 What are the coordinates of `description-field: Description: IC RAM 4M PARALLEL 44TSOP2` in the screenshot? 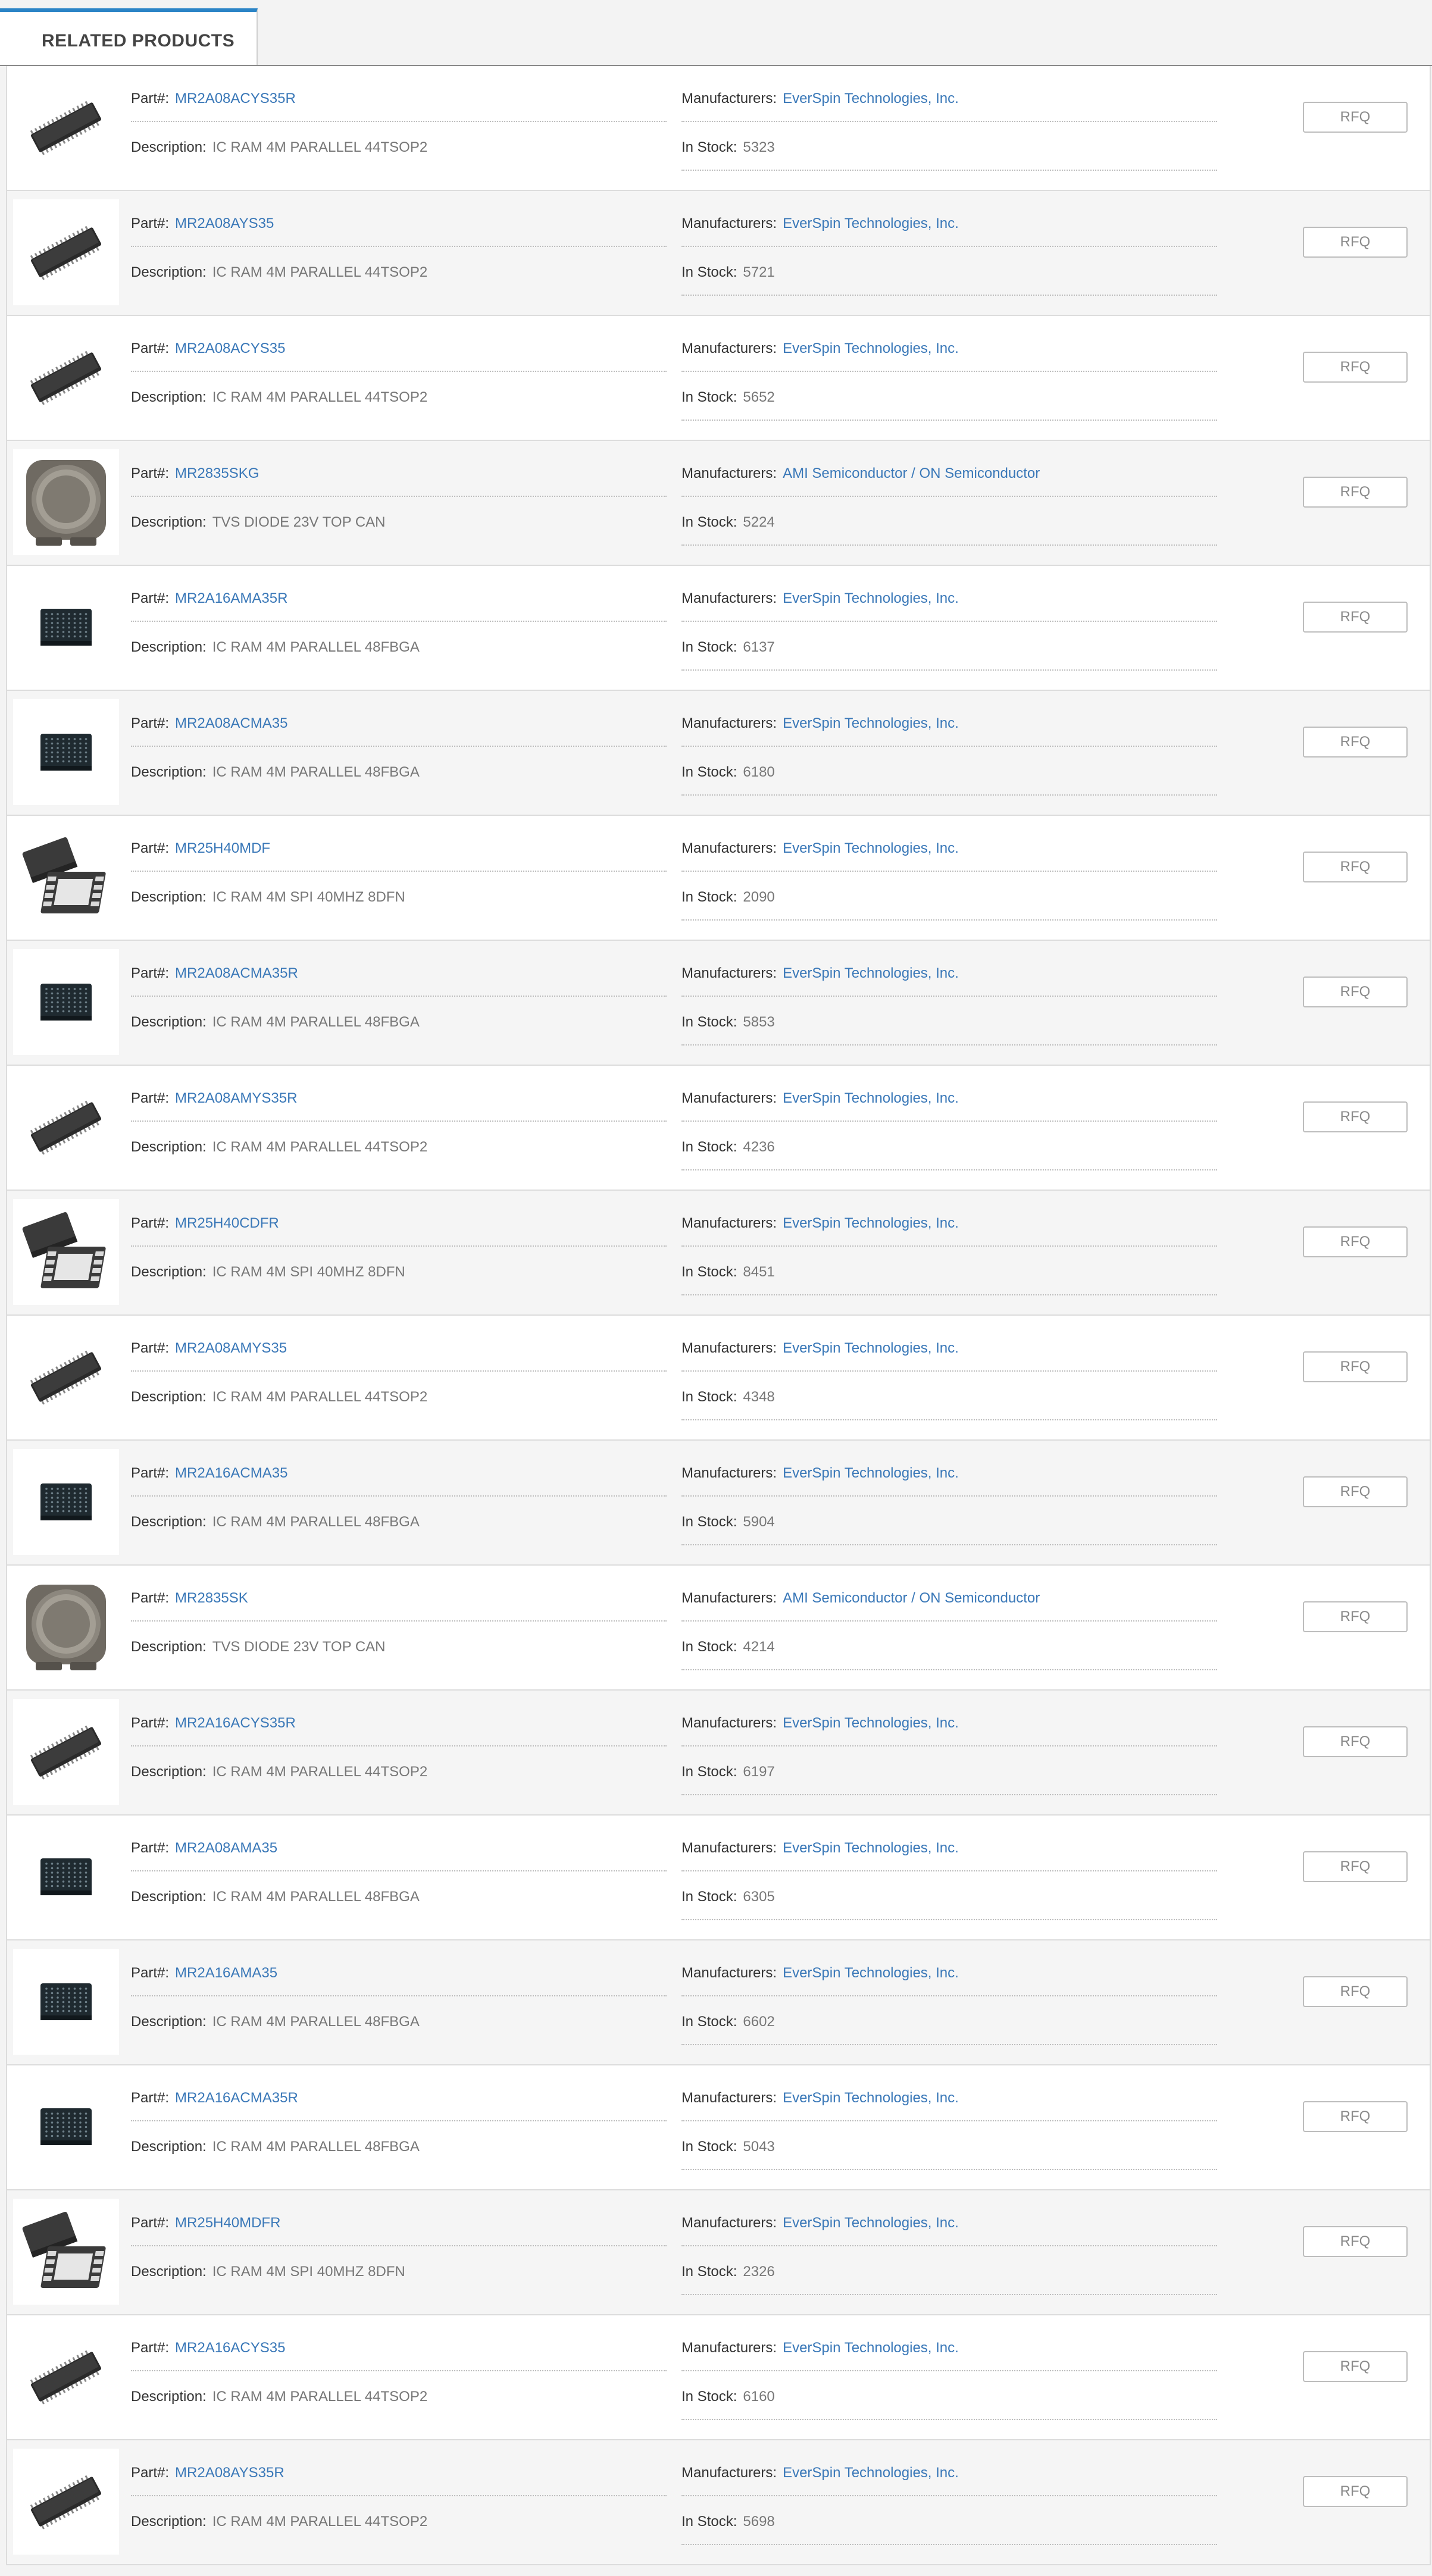 It's located at (279, 272).